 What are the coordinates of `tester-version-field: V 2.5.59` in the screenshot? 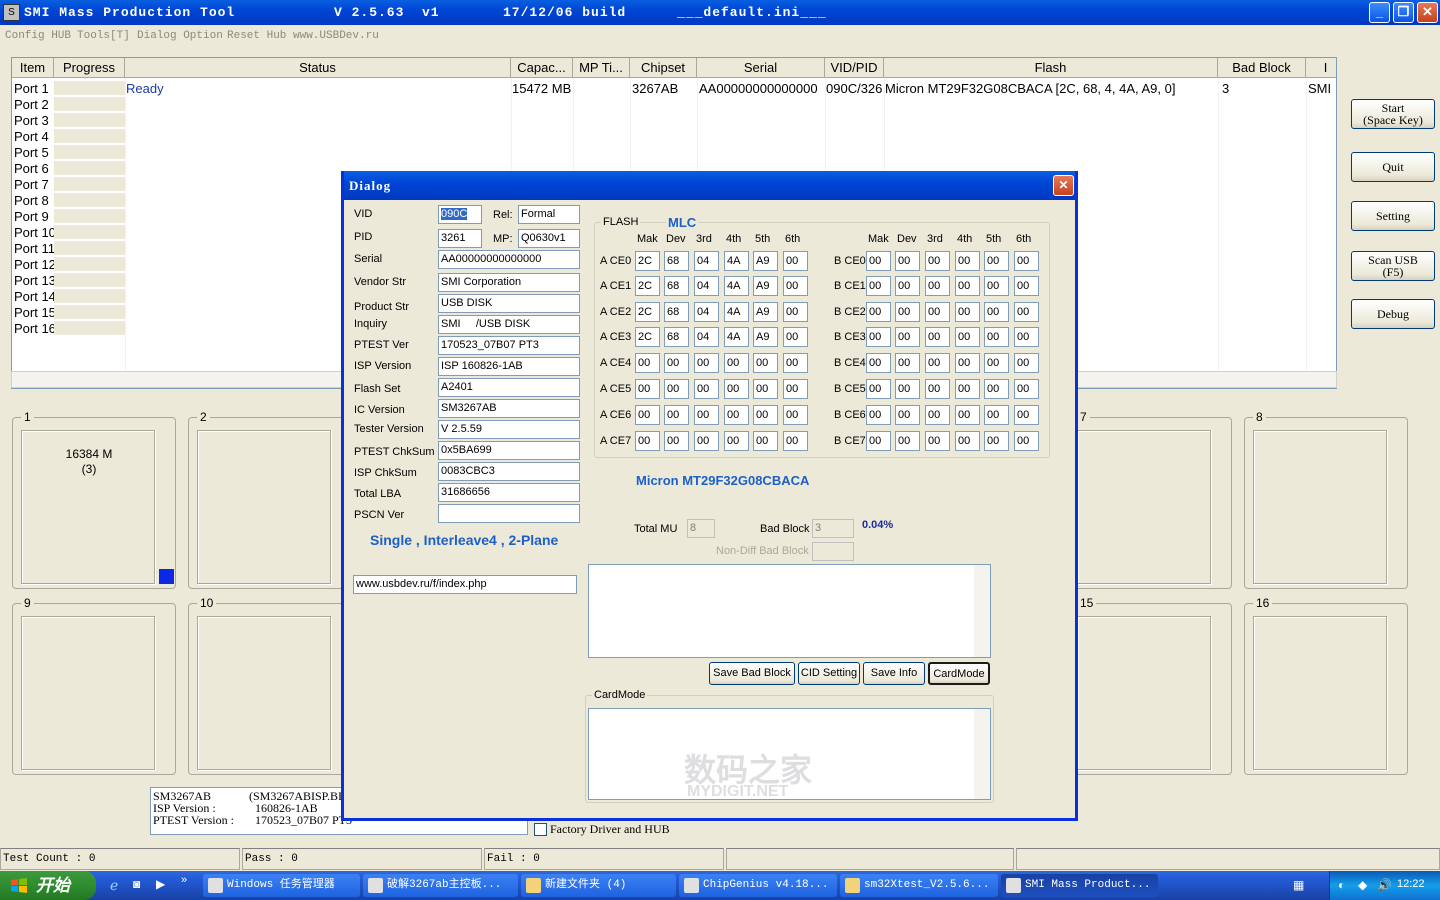 It's located at (509, 429).